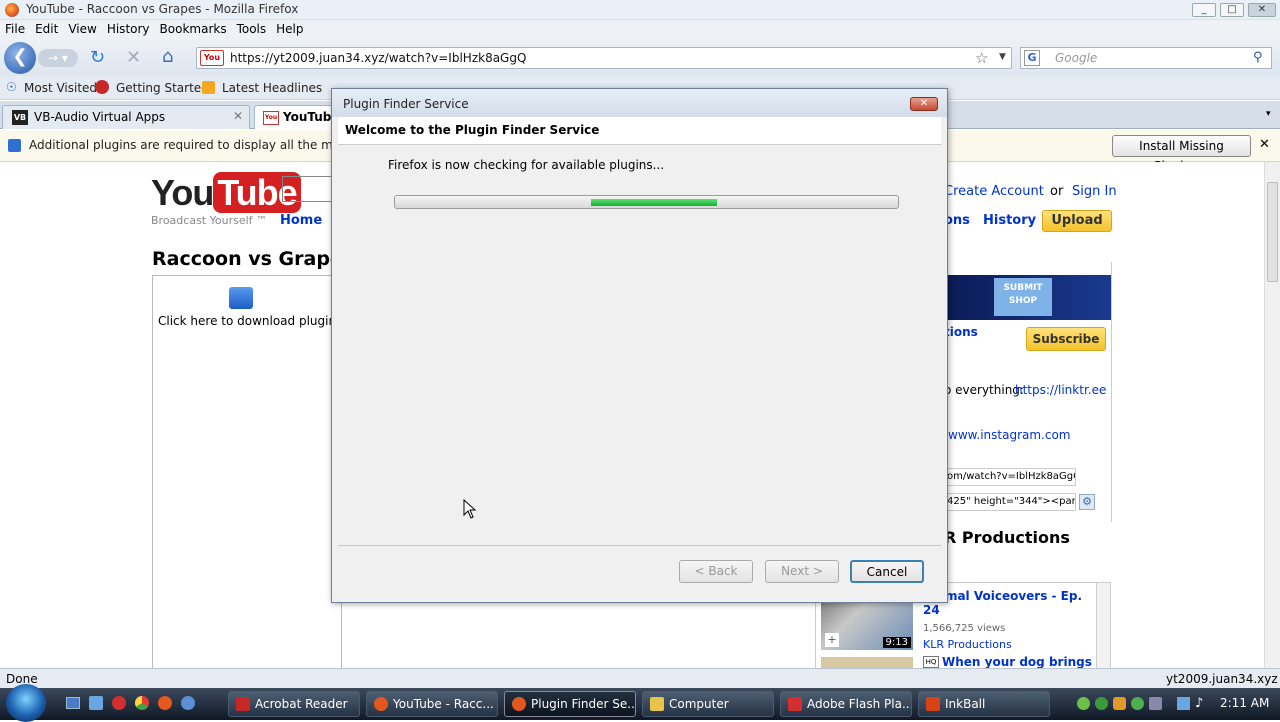  Describe the element at coordinates (924, 104) in the screenshot. I see `dialog-close-button: ✕` at that location.